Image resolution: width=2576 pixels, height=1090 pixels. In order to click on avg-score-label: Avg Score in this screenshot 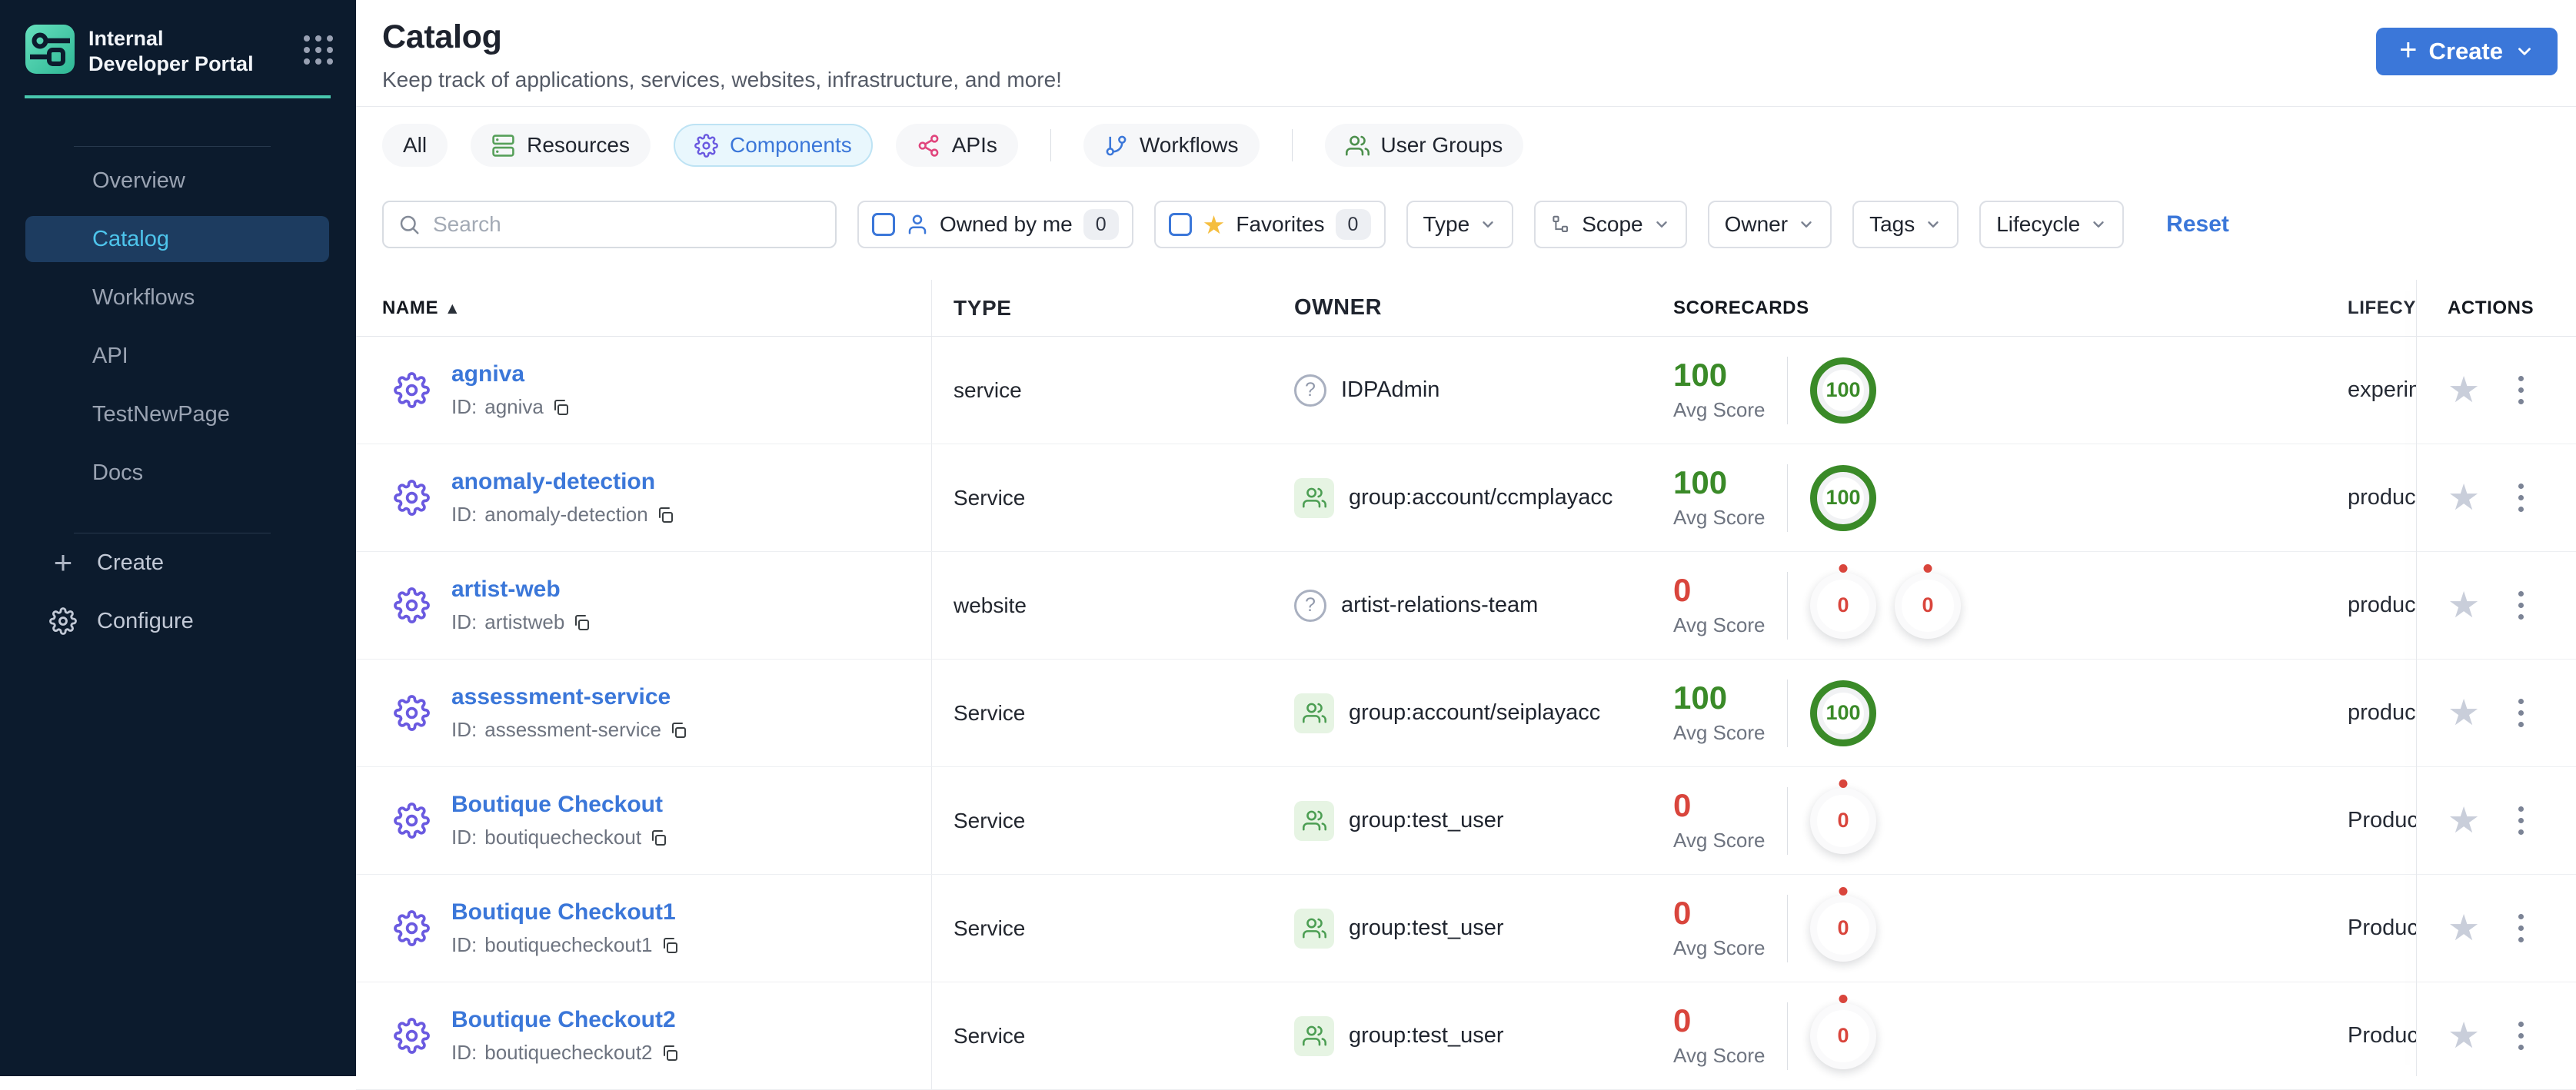, I will do `click(1719, 624)`.